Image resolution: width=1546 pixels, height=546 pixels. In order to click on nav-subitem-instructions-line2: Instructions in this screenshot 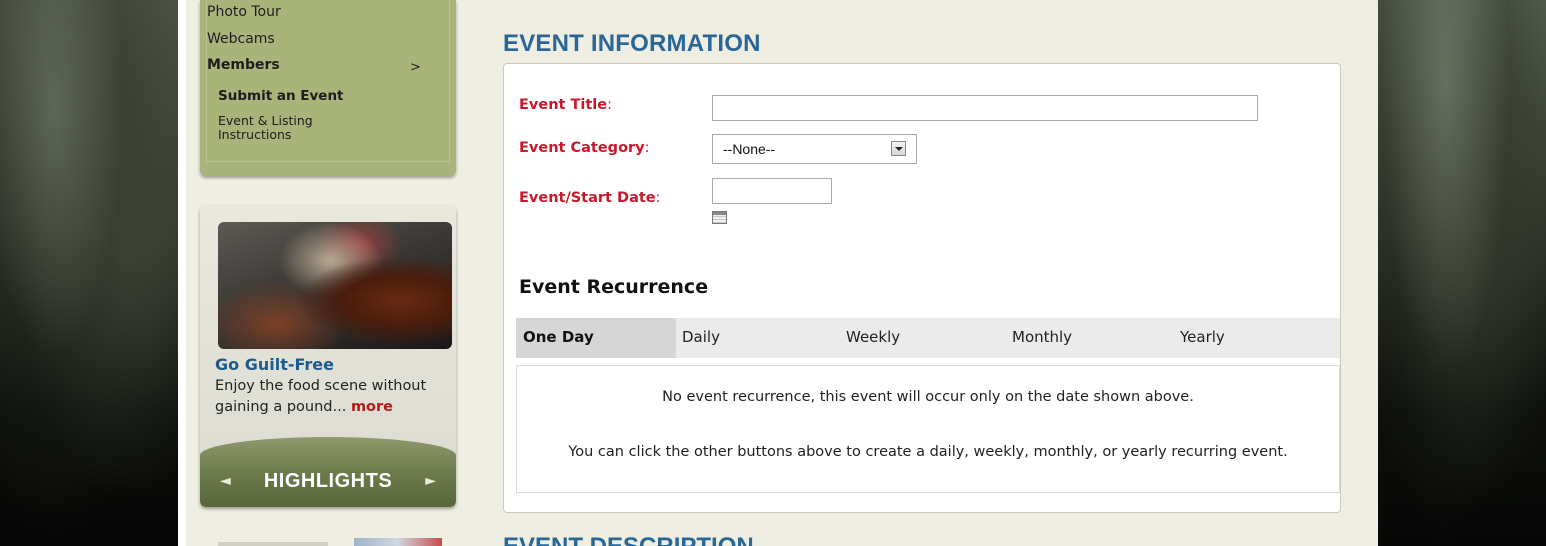, I will do `click(255, 134)`.